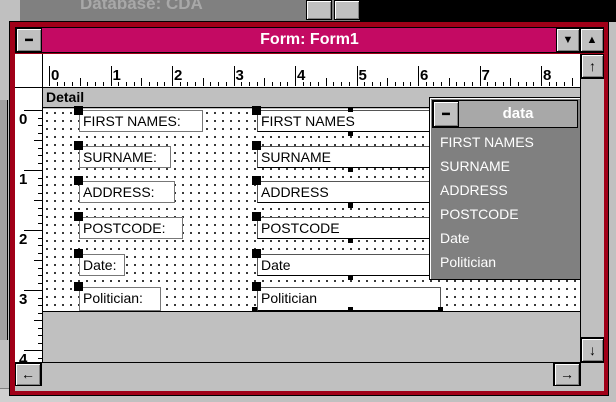  I want to click on minimize-button: ▼, so click(568, 40).